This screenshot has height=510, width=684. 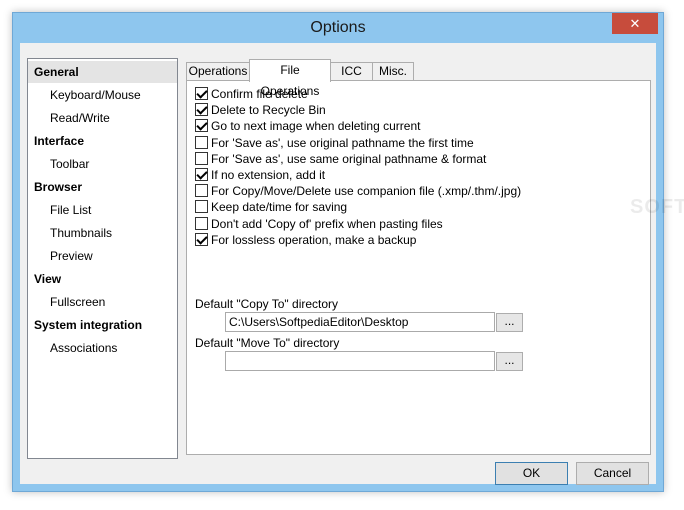 I want to click on sidebar-item-browser: Browser, so click(x=102, y=187).